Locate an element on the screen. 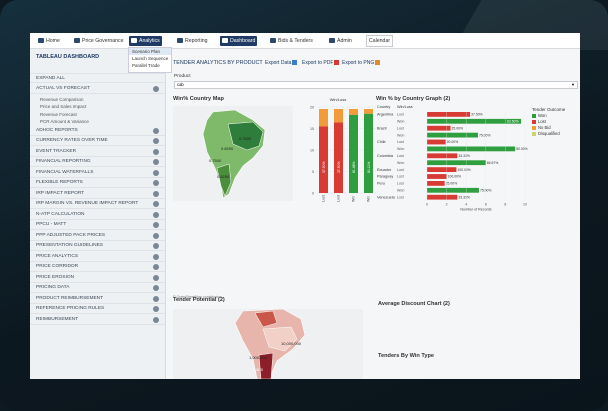 The image size is (608, 411). sidebar-item: PRICING DATA is located at coordinates (97, 288).